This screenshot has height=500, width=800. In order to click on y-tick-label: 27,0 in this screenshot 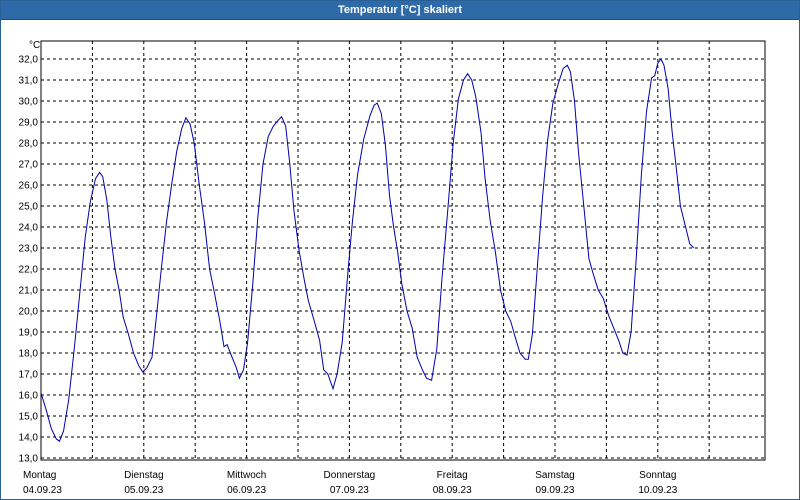, I will do `click(29, 165)`.